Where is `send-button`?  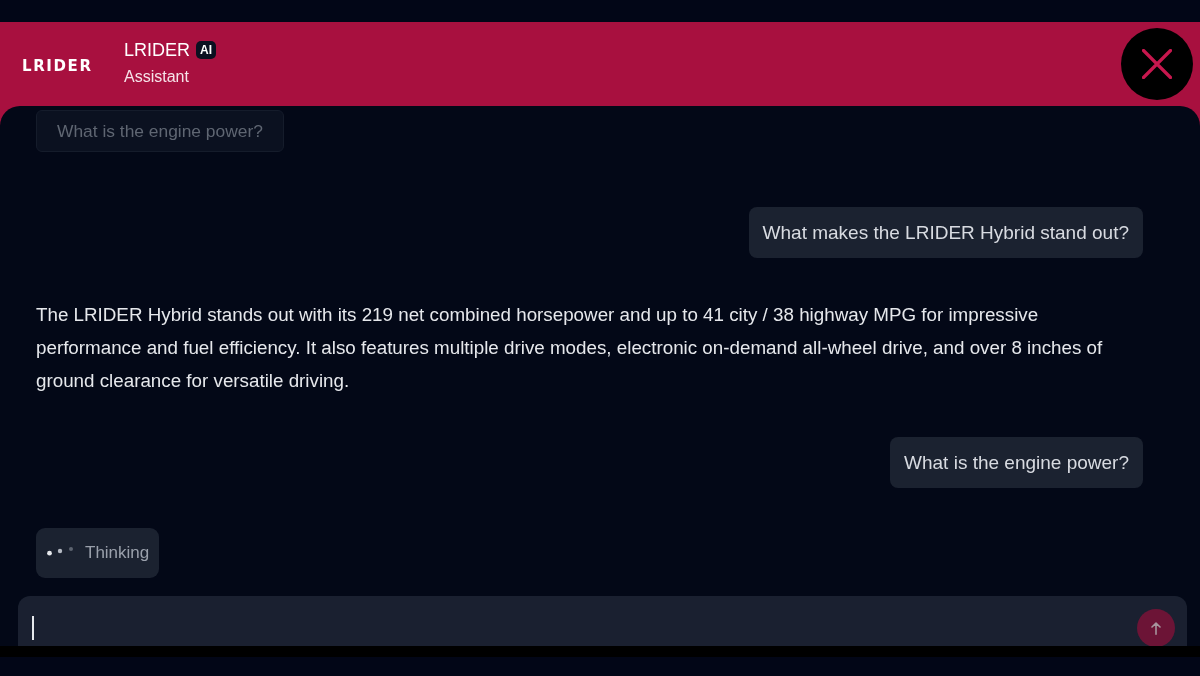 send-button is located at coordinates (1156, 627).